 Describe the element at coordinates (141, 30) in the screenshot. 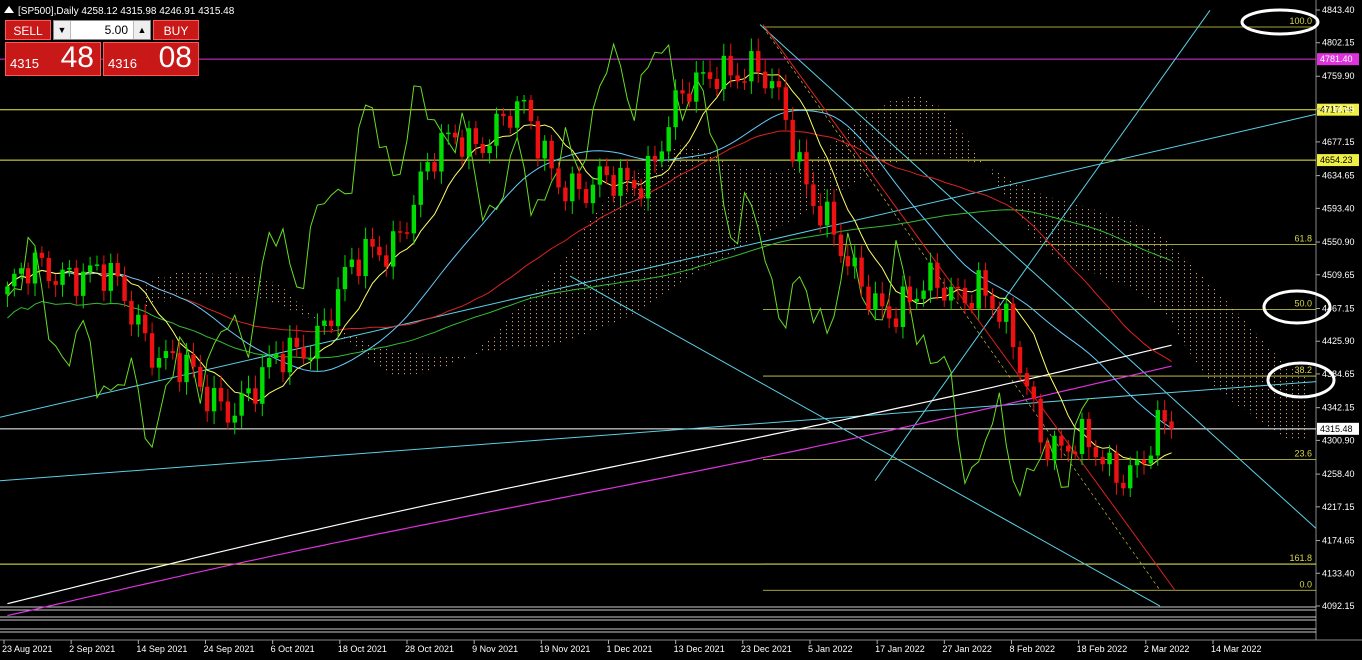

I see `lot-increase-icon: ▲` at that location.